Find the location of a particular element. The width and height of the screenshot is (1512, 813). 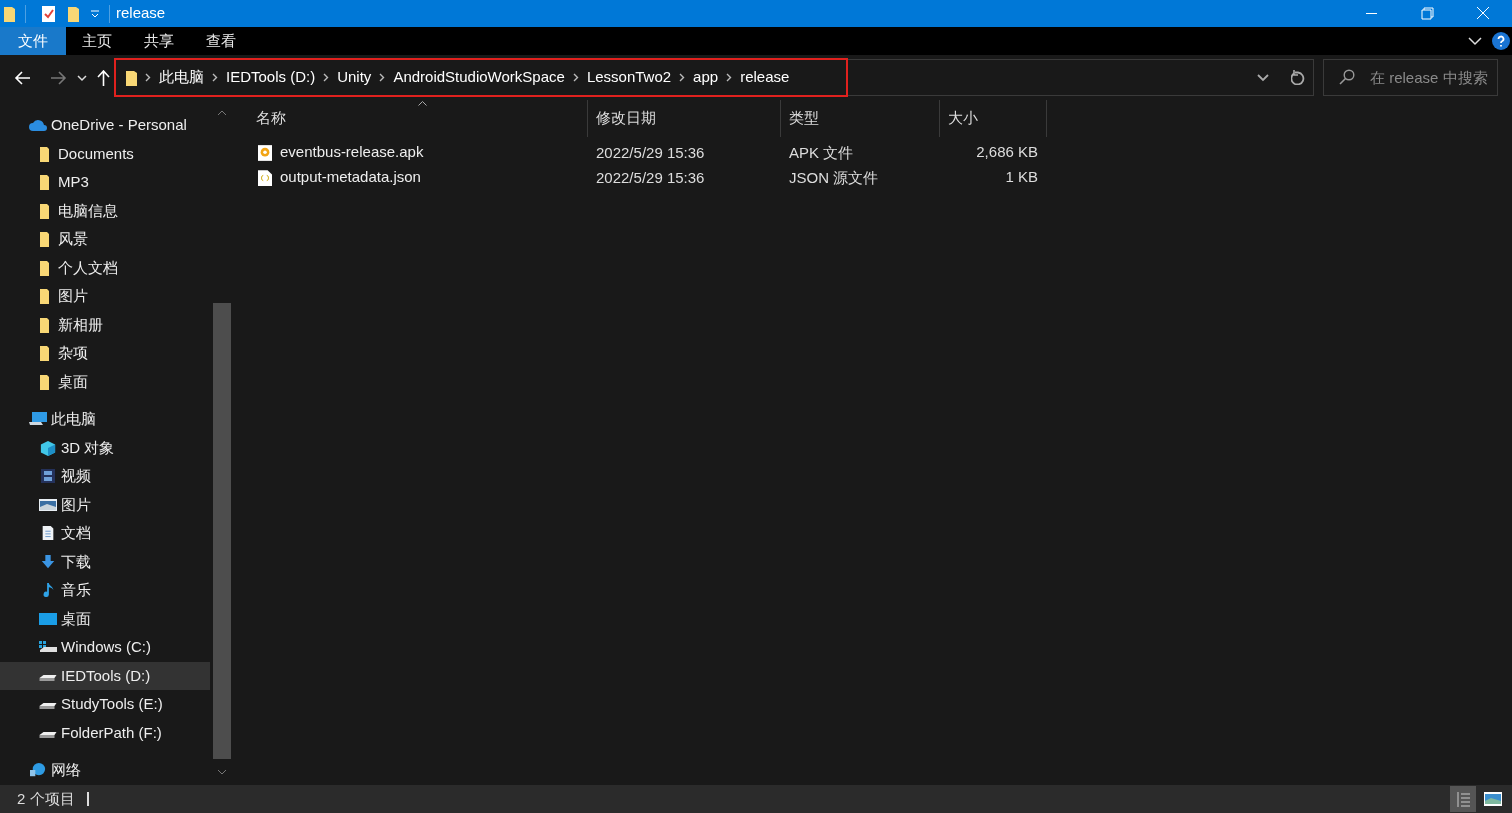

help-icon is located at coordinates (1501, 41).